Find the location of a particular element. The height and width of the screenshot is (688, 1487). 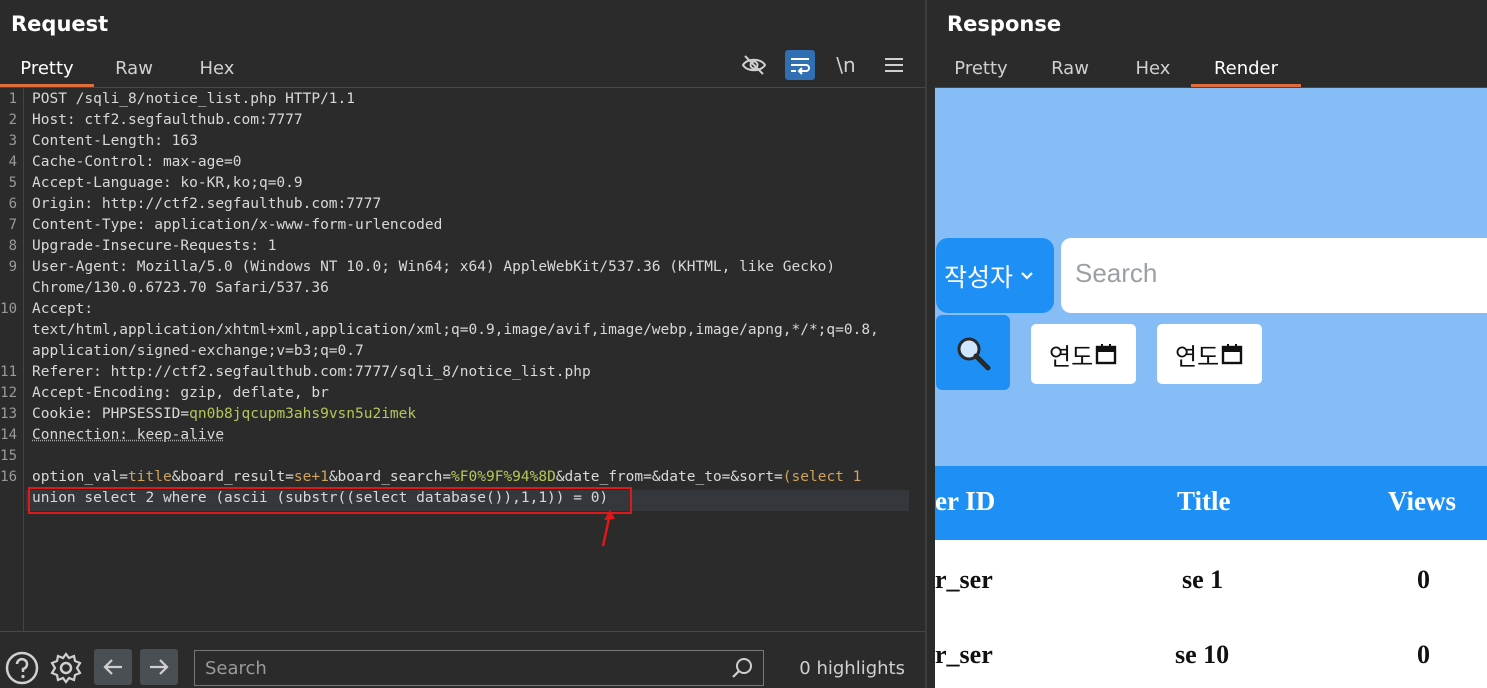

search-field-select: 작성자 is located at coordinates (995, 275).